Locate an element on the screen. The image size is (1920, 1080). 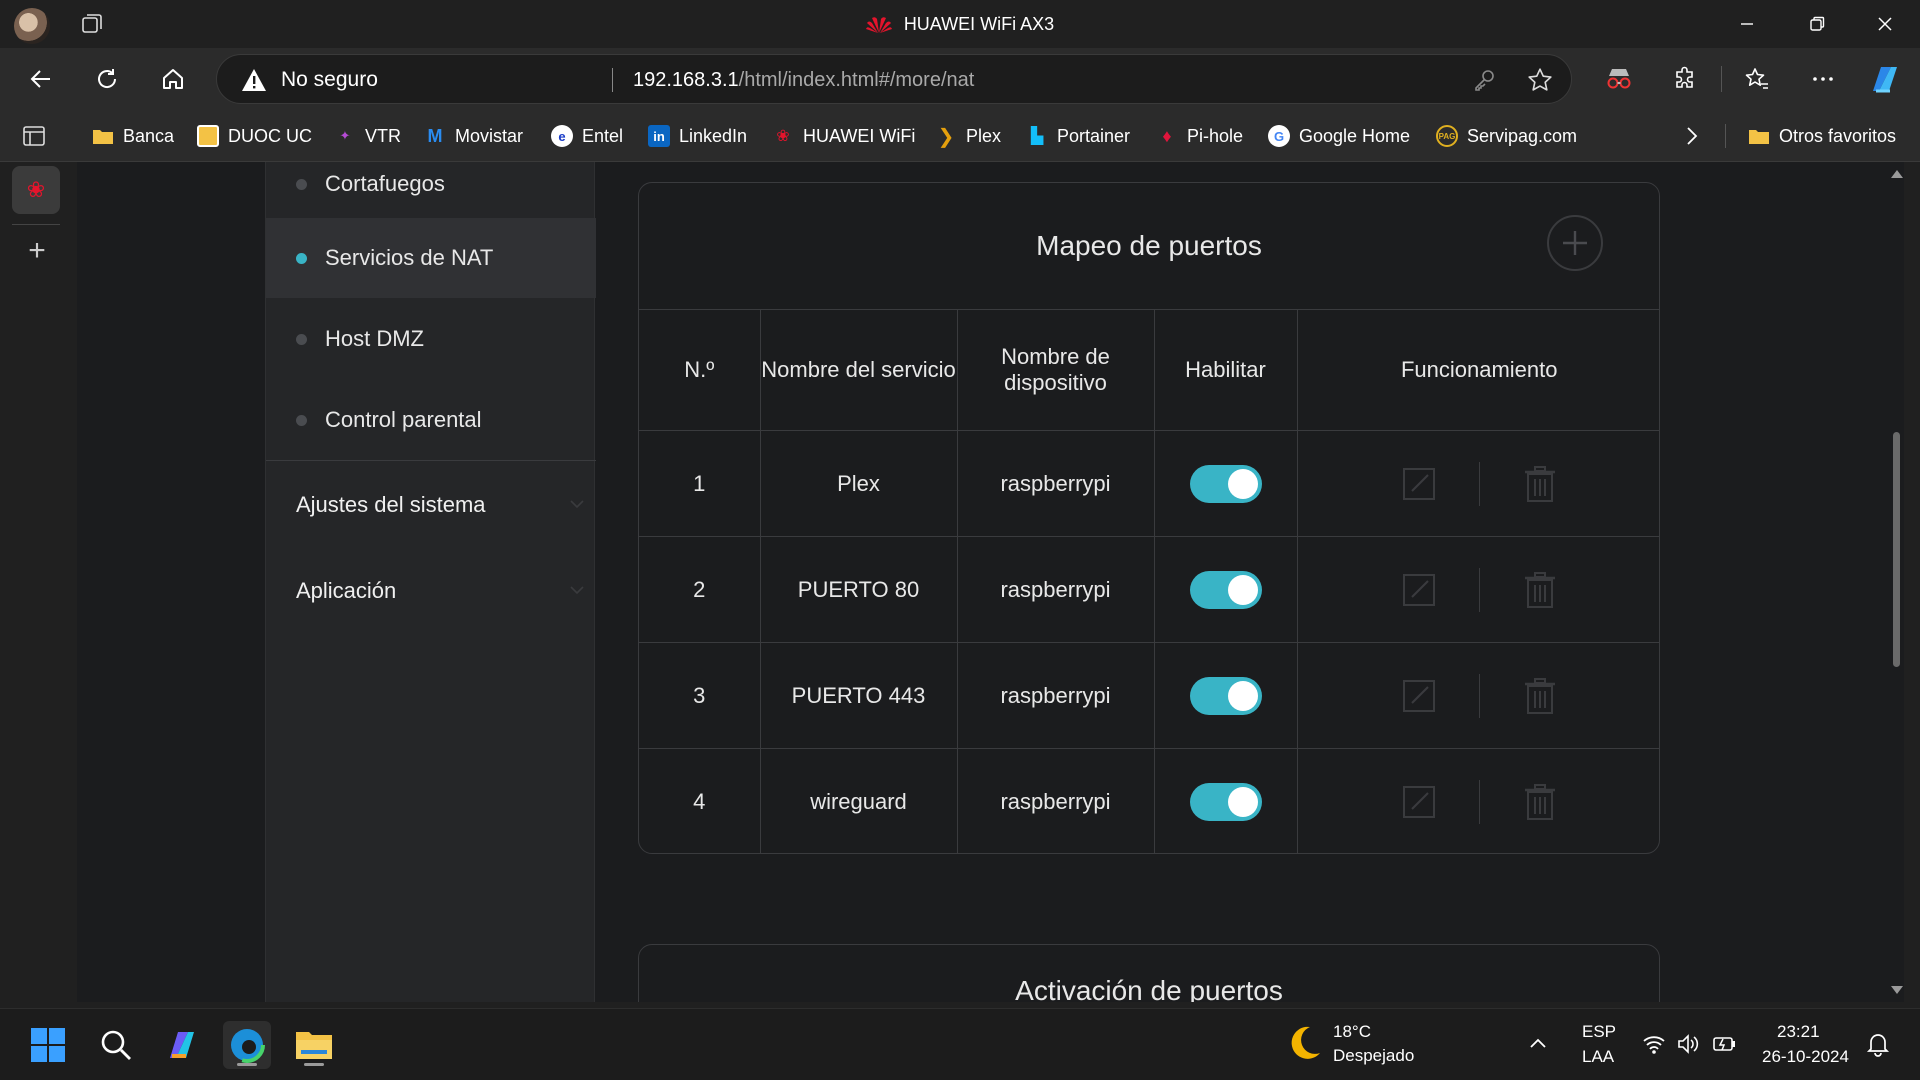
toggle-knob is located at coordinates (1242, 695).